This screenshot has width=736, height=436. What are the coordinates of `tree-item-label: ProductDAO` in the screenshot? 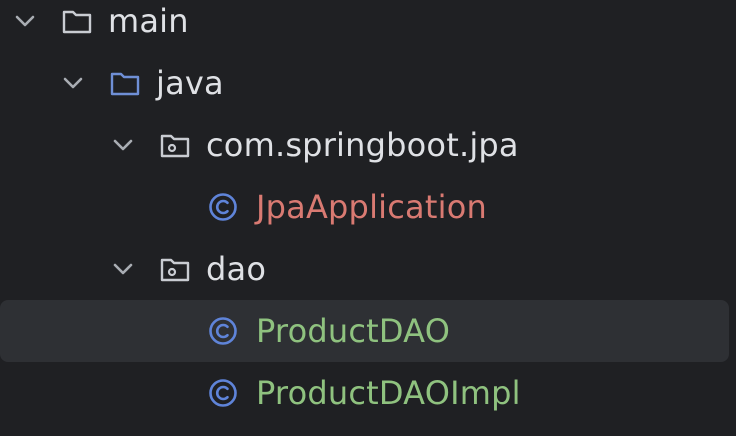 It's located at (353, 331).